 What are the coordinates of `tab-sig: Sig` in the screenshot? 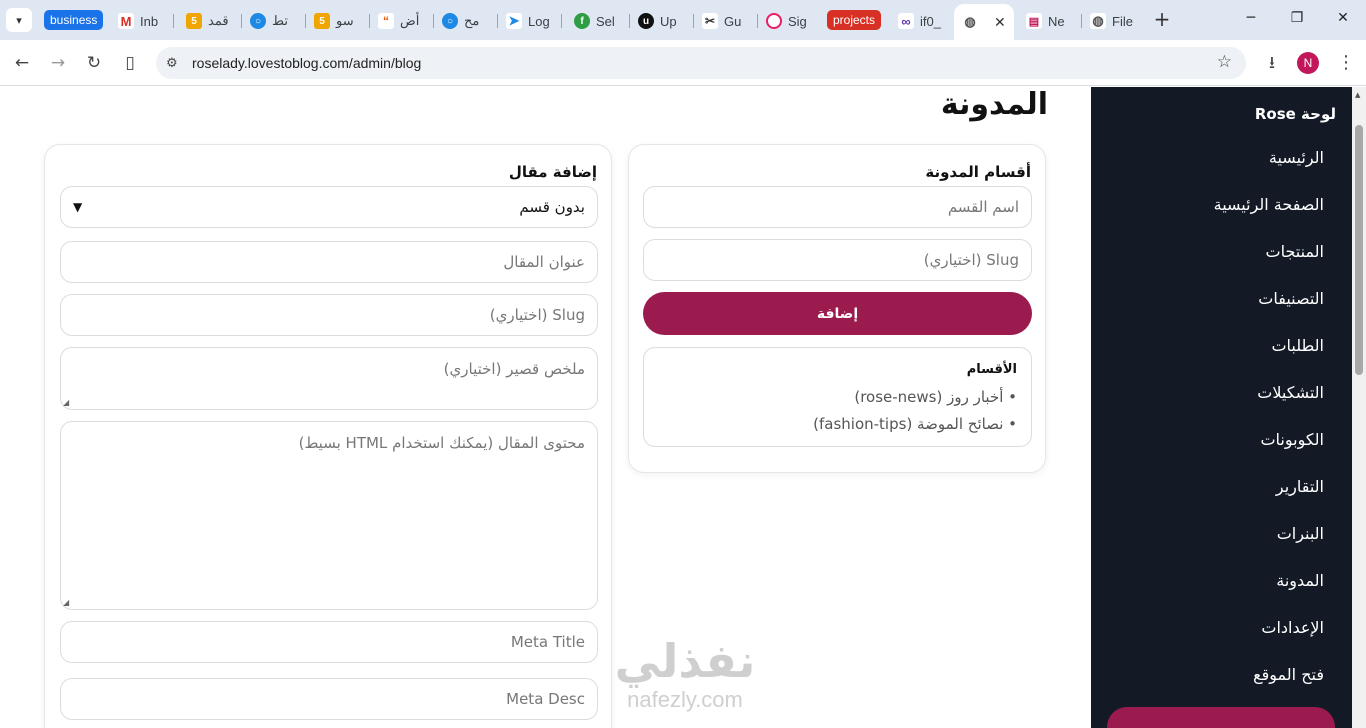 It's located at (789, 21).